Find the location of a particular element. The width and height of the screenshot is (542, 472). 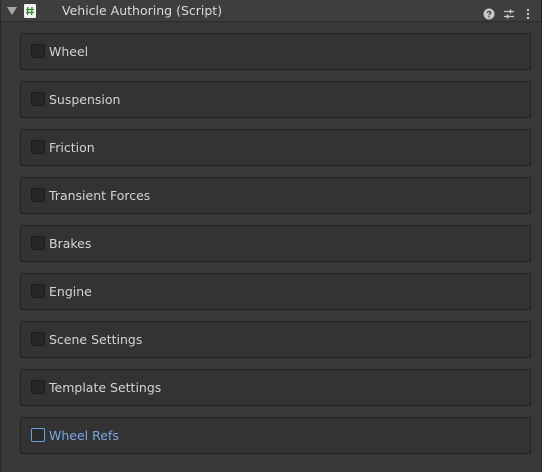

section-label: Template Settings is located at coordinates (105, 387).